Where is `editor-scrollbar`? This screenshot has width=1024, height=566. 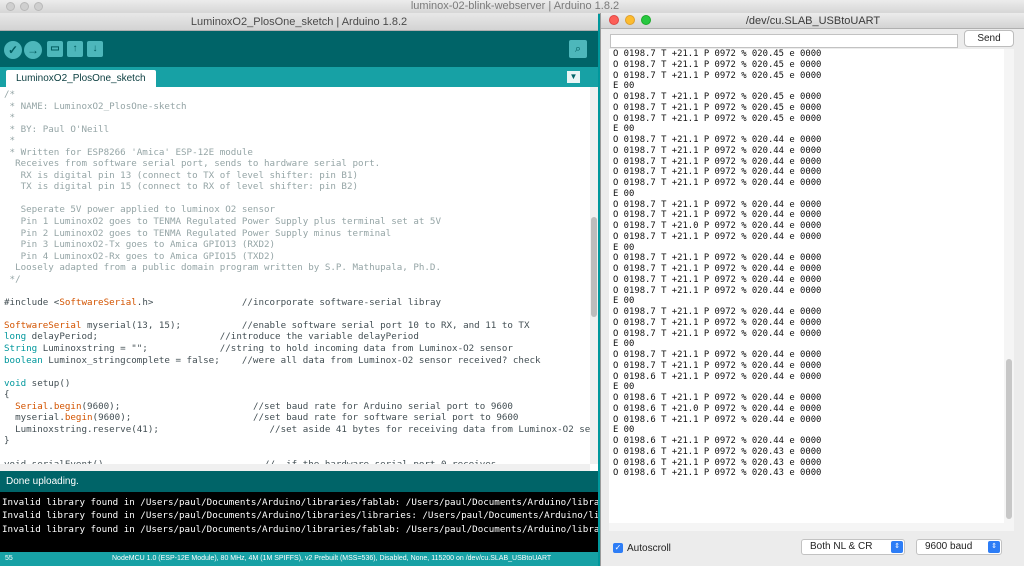
editor-scrollbar is located at coordinates (594, 275).